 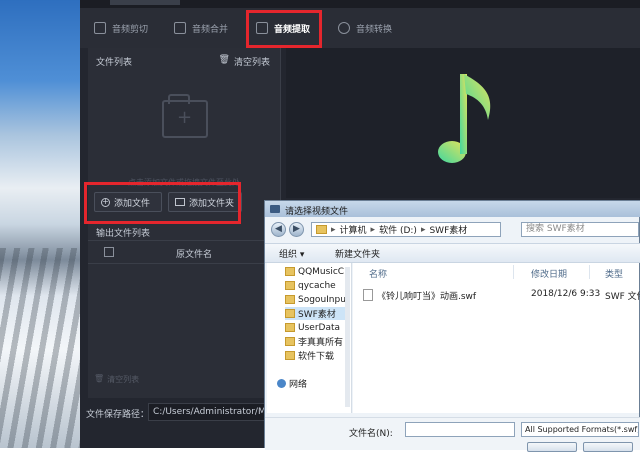 I want to click on highlight-add-buttons, so click(x=162, y=203).